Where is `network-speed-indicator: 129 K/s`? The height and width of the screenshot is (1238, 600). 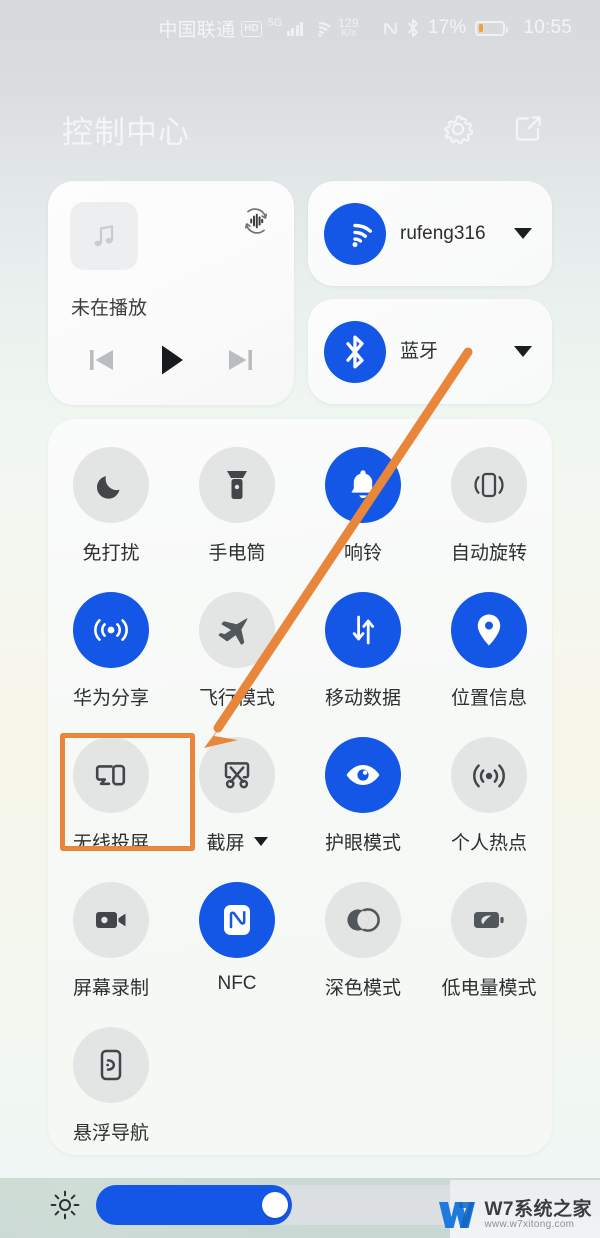
network-speed-indicator: 129 K/s is located at coordinates (348, 28).